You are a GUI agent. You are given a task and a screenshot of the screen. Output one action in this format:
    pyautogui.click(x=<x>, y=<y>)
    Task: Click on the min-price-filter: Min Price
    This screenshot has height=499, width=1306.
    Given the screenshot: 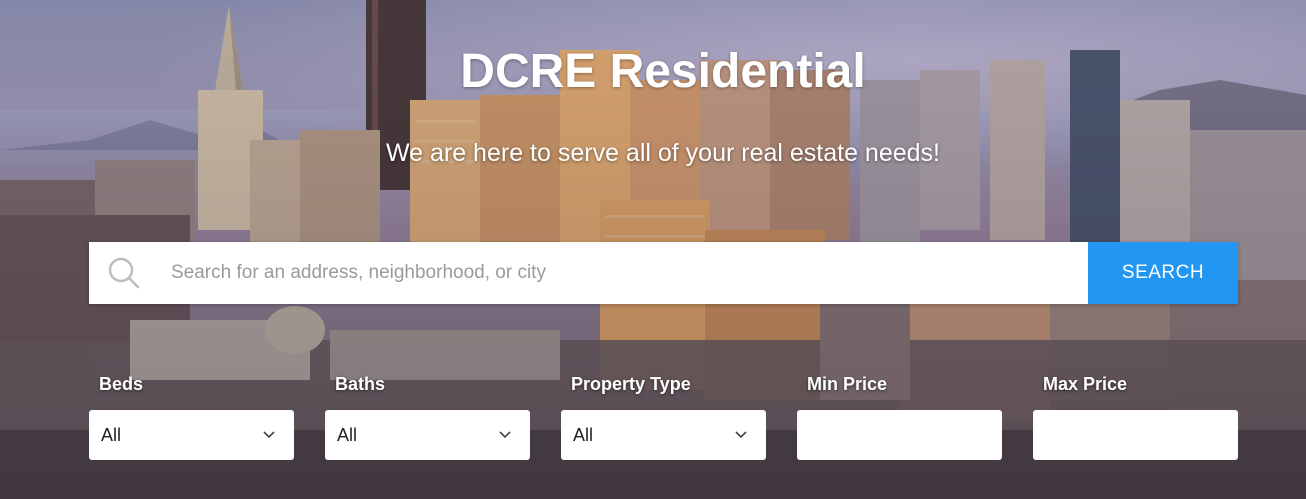 What is the action you would take?
    pyautogui.click(x=899, y=415)
    